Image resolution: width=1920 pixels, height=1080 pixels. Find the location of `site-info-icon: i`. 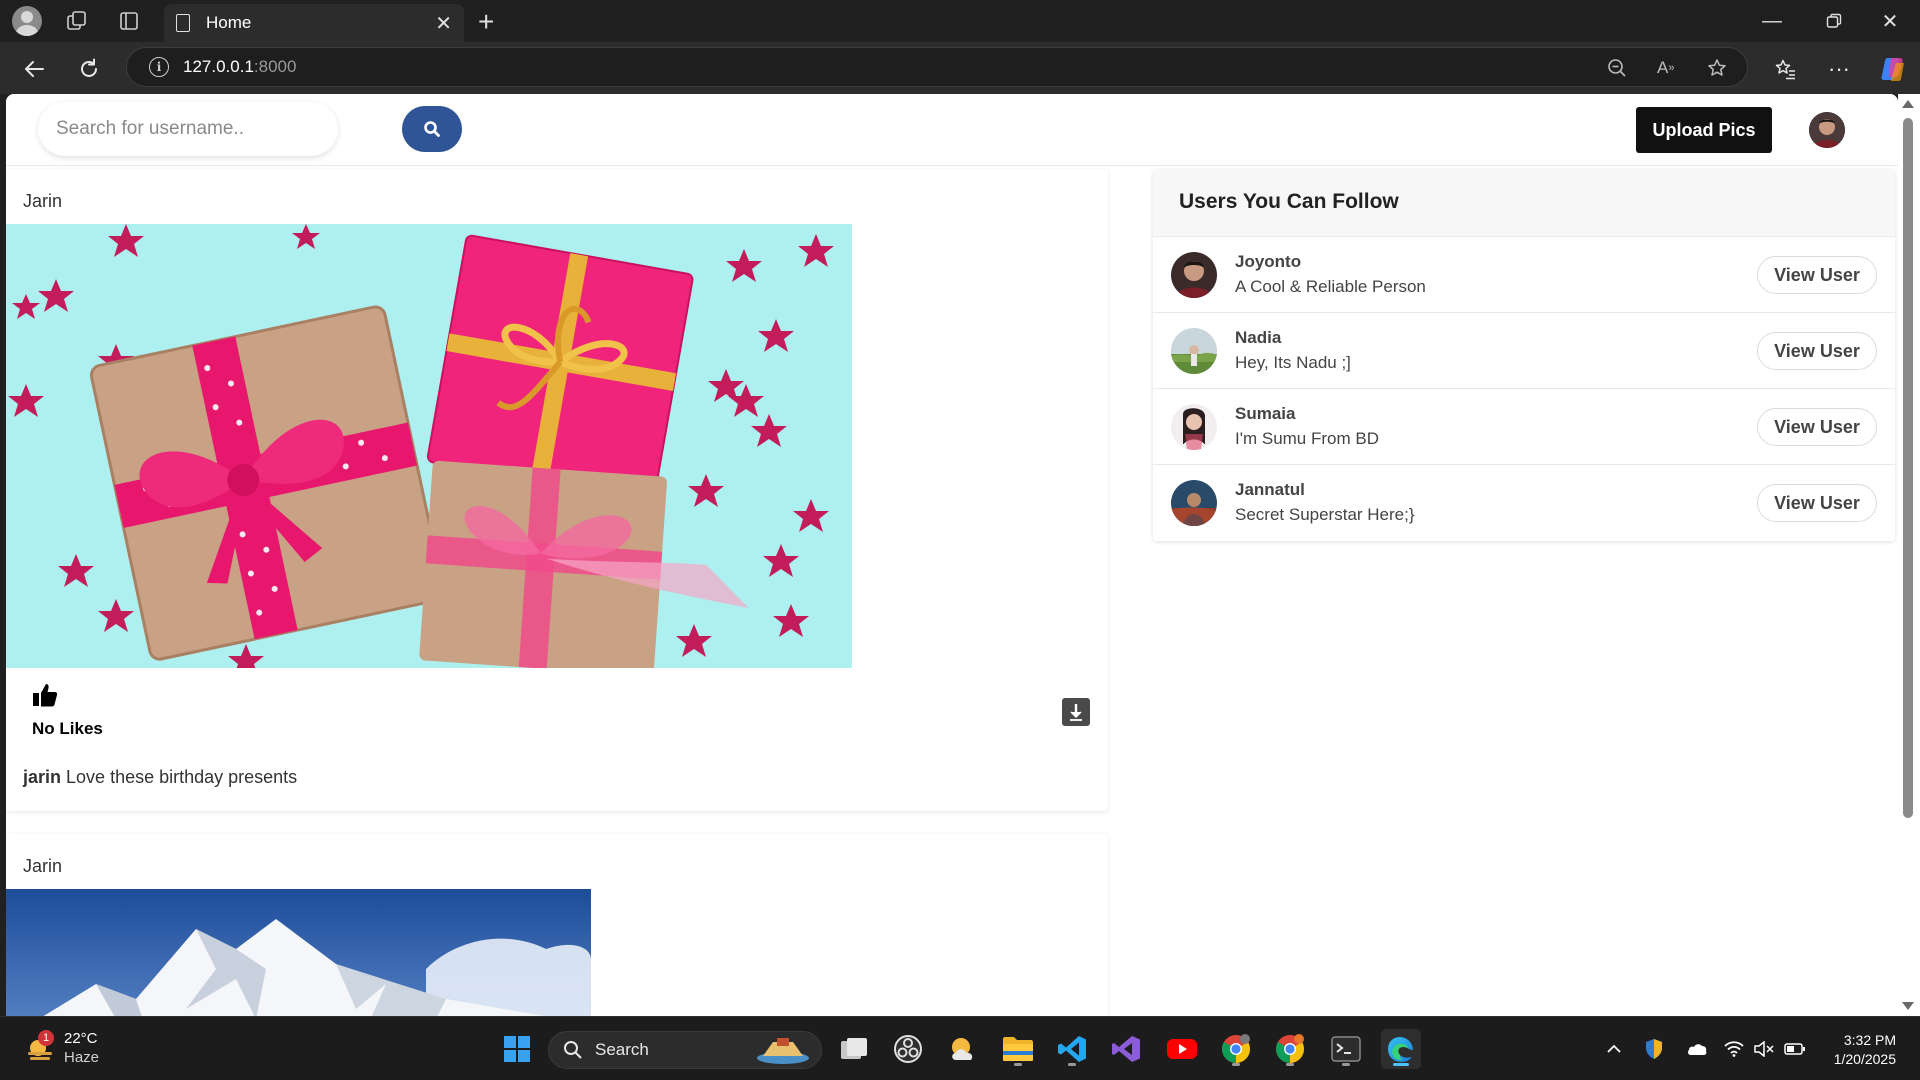

site-info-icon: i is located at coordinates (159, 67).